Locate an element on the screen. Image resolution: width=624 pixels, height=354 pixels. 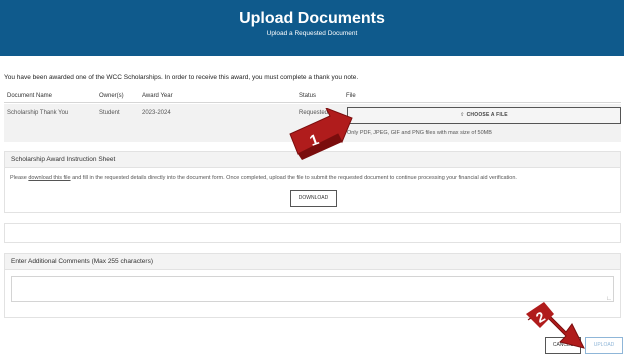
instruction-text-prefix: Please is located at coordinates (19, 178).